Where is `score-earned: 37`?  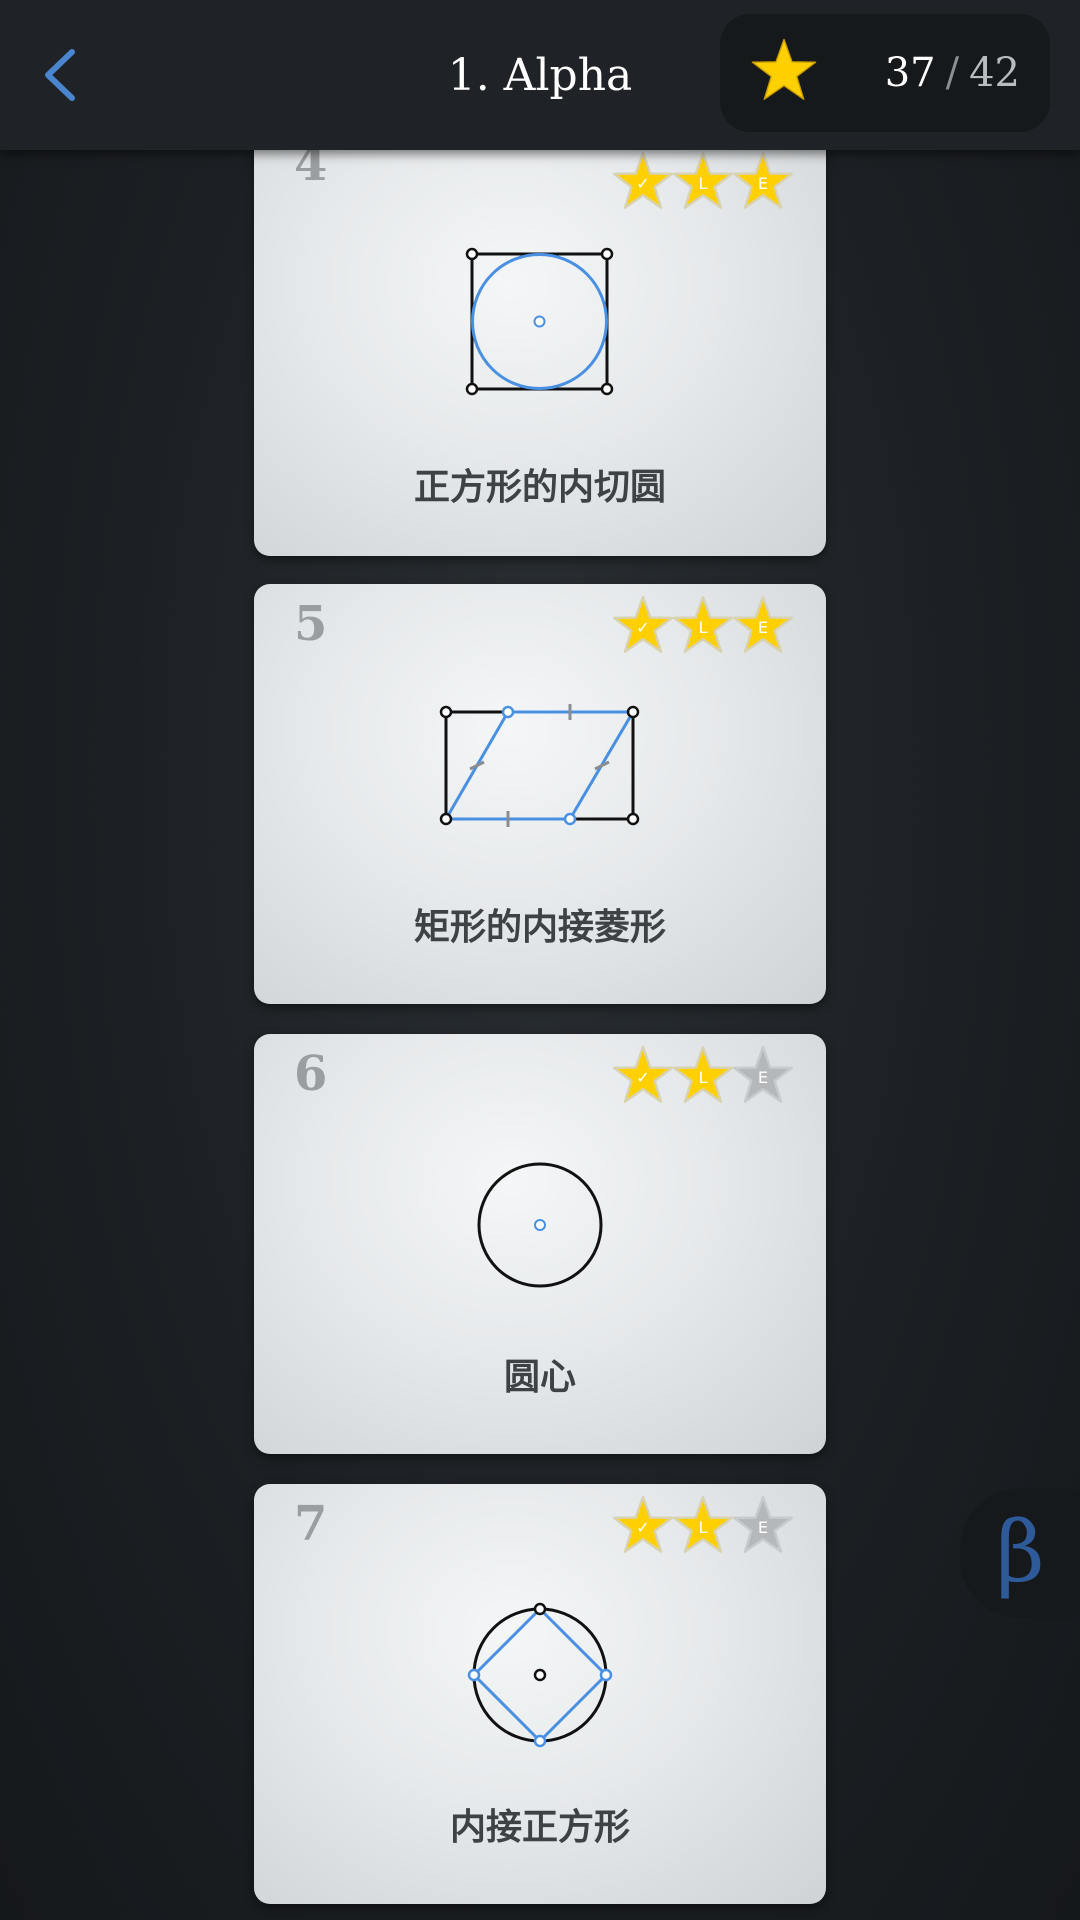
score-earned: 37 is located at coordinates (910, 73).